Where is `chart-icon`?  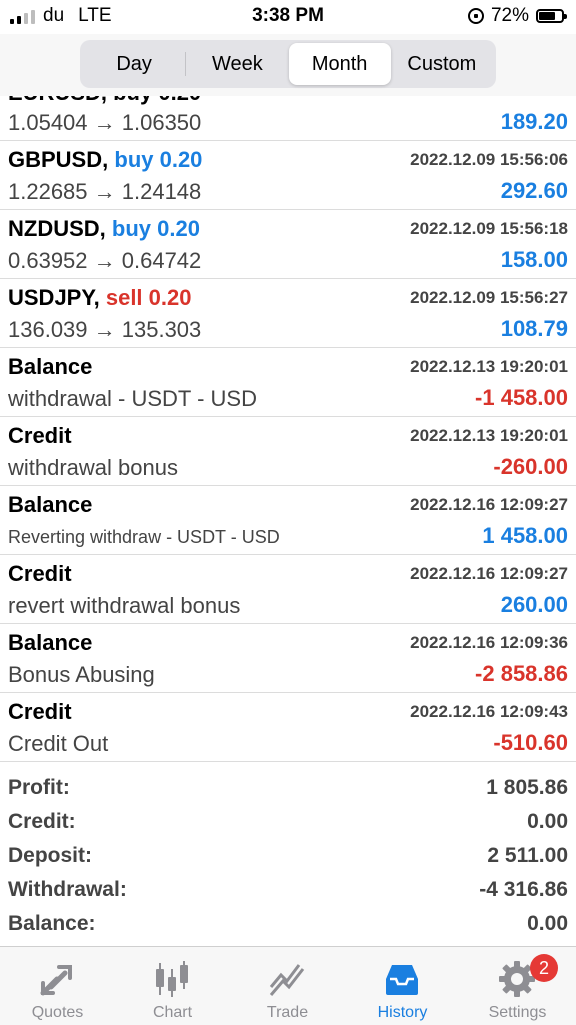 chart-icon is located at coordinates (172, 979).